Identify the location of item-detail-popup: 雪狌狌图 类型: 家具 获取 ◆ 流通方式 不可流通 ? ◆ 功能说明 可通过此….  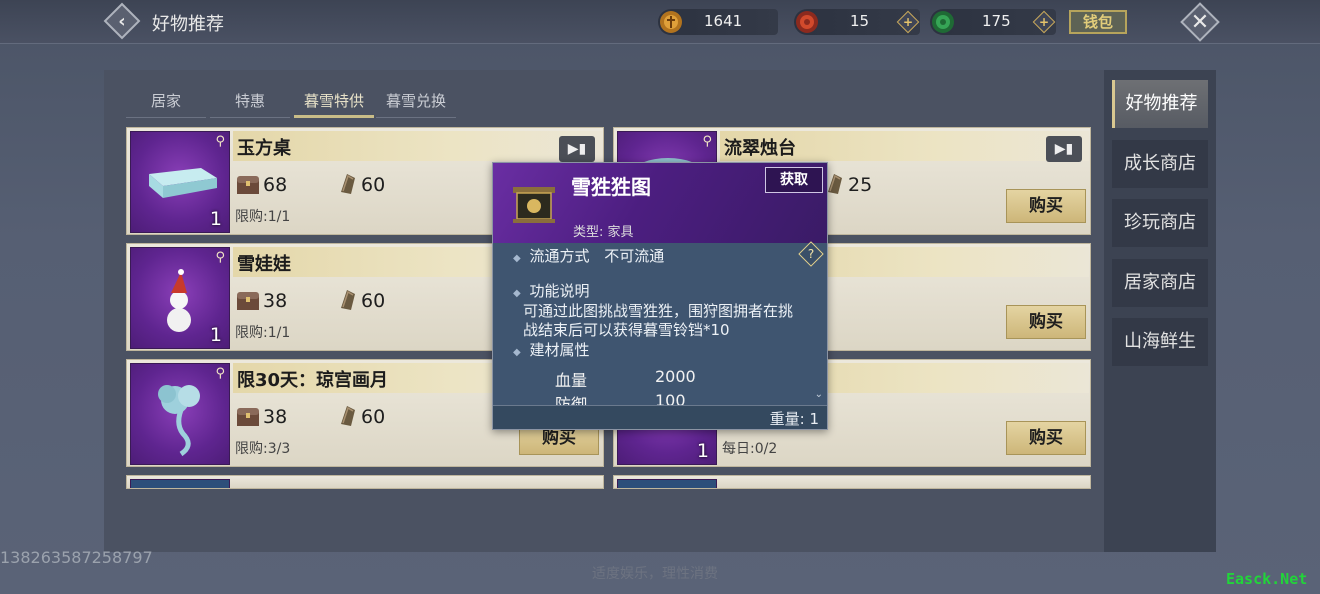
(660, 296).